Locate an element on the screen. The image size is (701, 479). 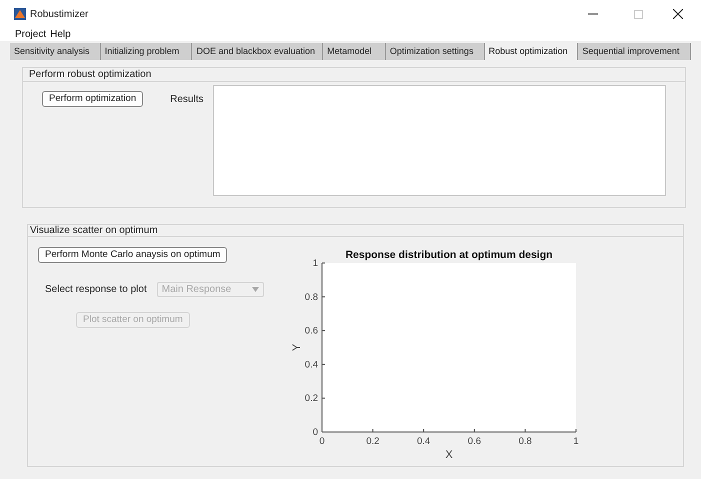
tab: Sensitivity analysis is located at coordinates (55, 51).